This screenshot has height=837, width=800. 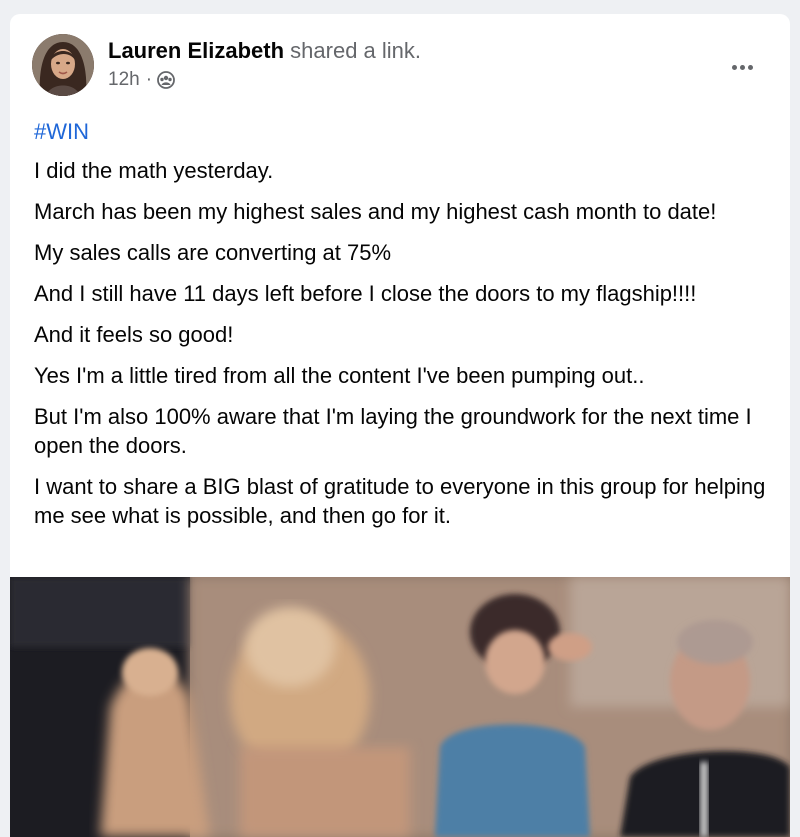 What do you see at coordinates (356, 50) in the screenshot?
I see `post-action: shared a link.` at bounding box center [356, 50].